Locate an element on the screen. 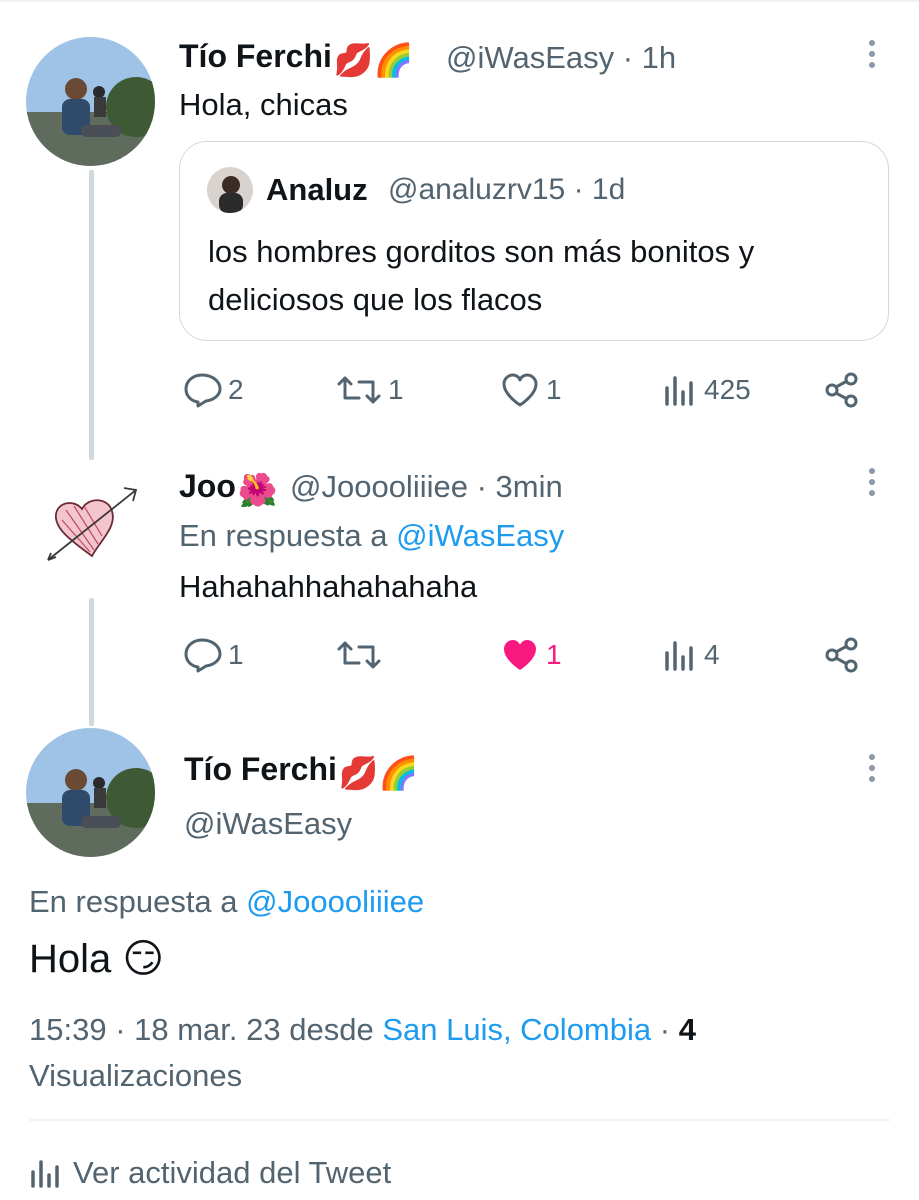 The width and height of the screenshot is (919, 1200). views-count: 425 is located at coordinates (727, 389).